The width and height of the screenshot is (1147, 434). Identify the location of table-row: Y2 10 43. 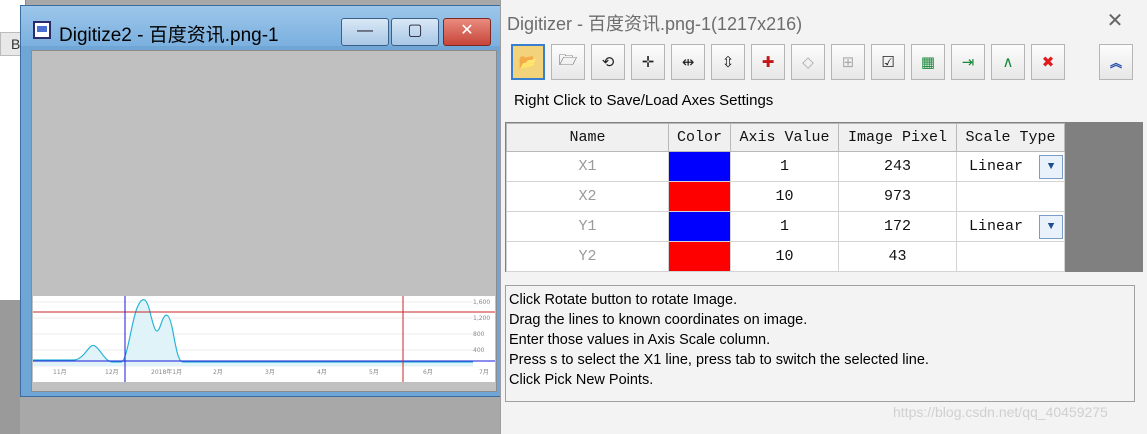
(785, 256).